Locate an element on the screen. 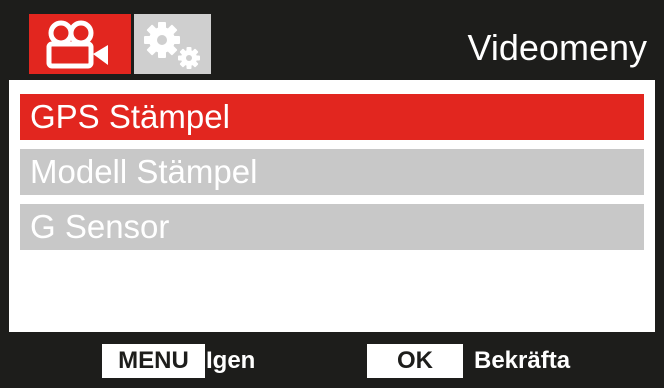 This screenshot has height=388, width=664. video-camera-icon is located at coordinates (77, 44).